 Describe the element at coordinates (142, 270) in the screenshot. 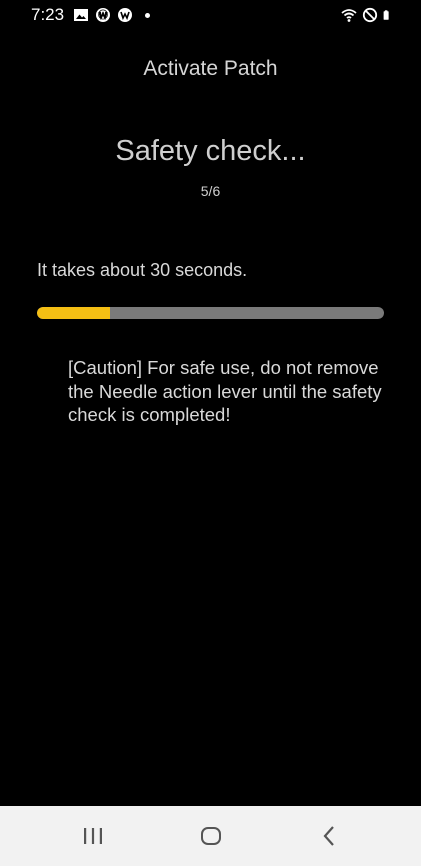

I see `duration-text: It takes about 30 seconds.` at that location.